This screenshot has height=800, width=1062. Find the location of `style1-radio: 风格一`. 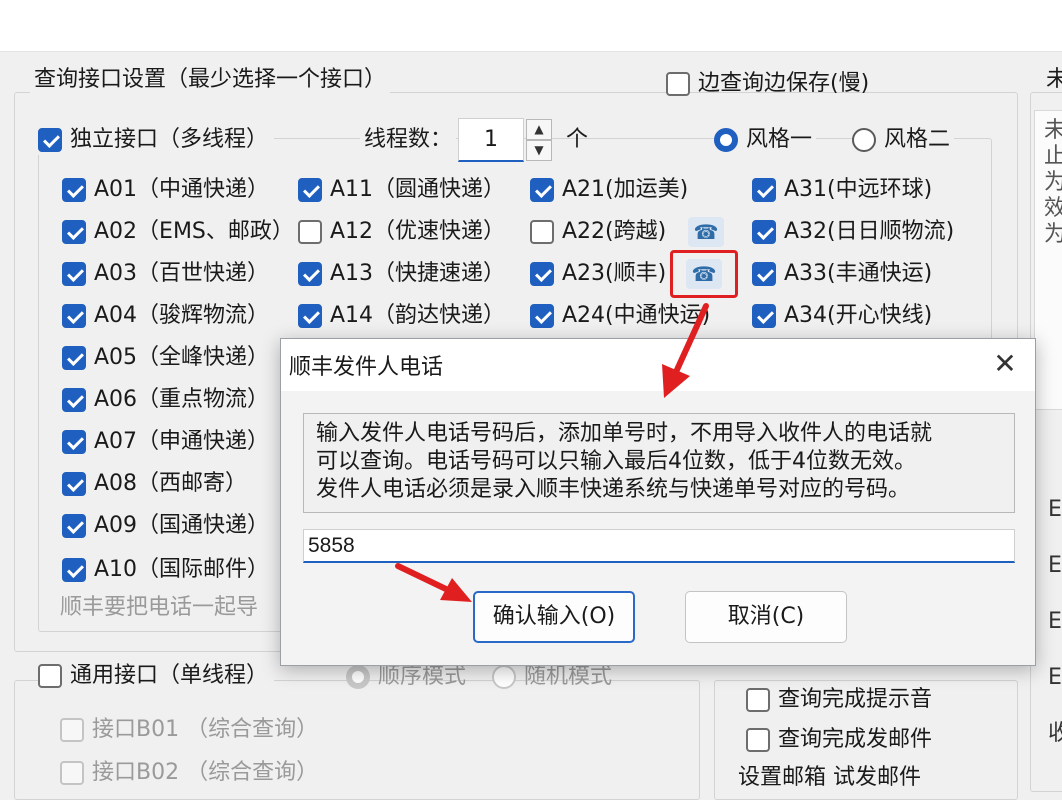

style1-radio: 风格一 is located at coordinates (765, 140).